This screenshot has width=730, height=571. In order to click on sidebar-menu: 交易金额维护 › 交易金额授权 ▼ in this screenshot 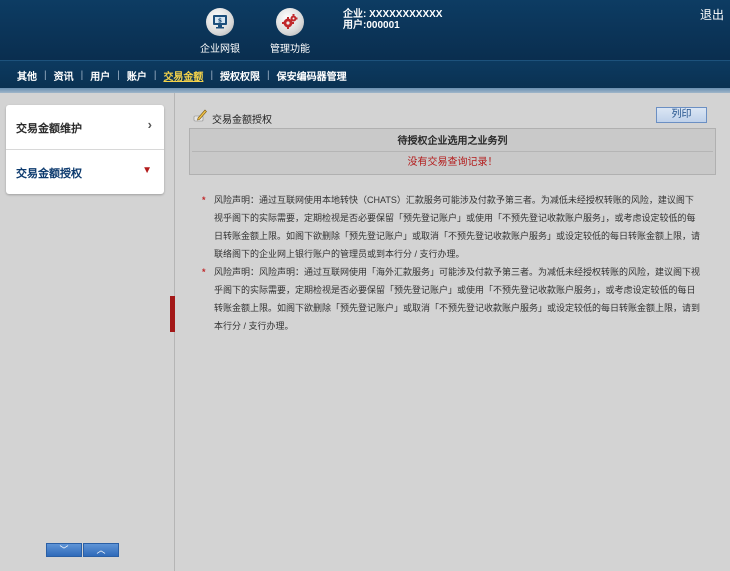, I will do `click(85, 149)`.